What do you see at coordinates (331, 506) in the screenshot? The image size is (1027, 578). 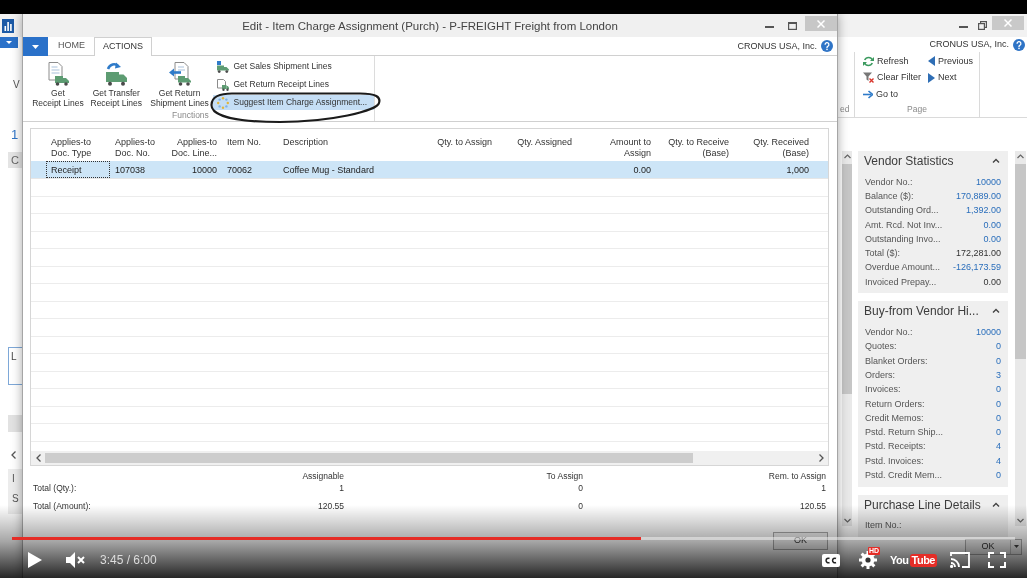 I see `total-value: 120.55` at bounding box center [331, 506].